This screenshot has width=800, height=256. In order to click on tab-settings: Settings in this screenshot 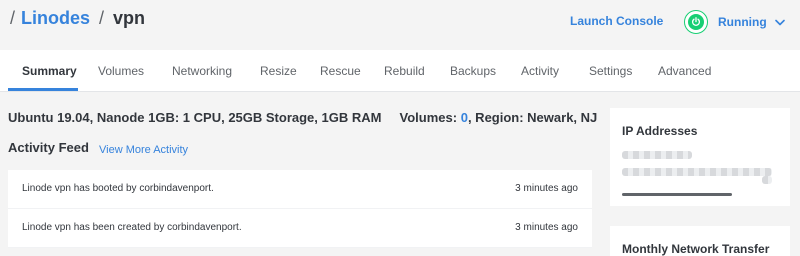, I will do `click(610, 71)`.